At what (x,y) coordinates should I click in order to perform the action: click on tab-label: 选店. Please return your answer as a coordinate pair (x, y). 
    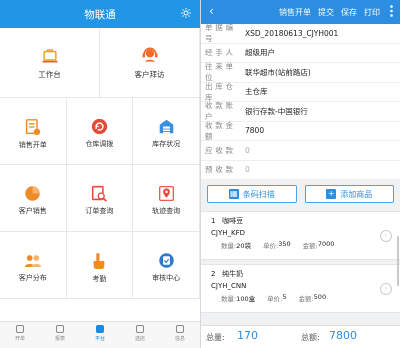
    Looking at the image, I should click on (139, 339).